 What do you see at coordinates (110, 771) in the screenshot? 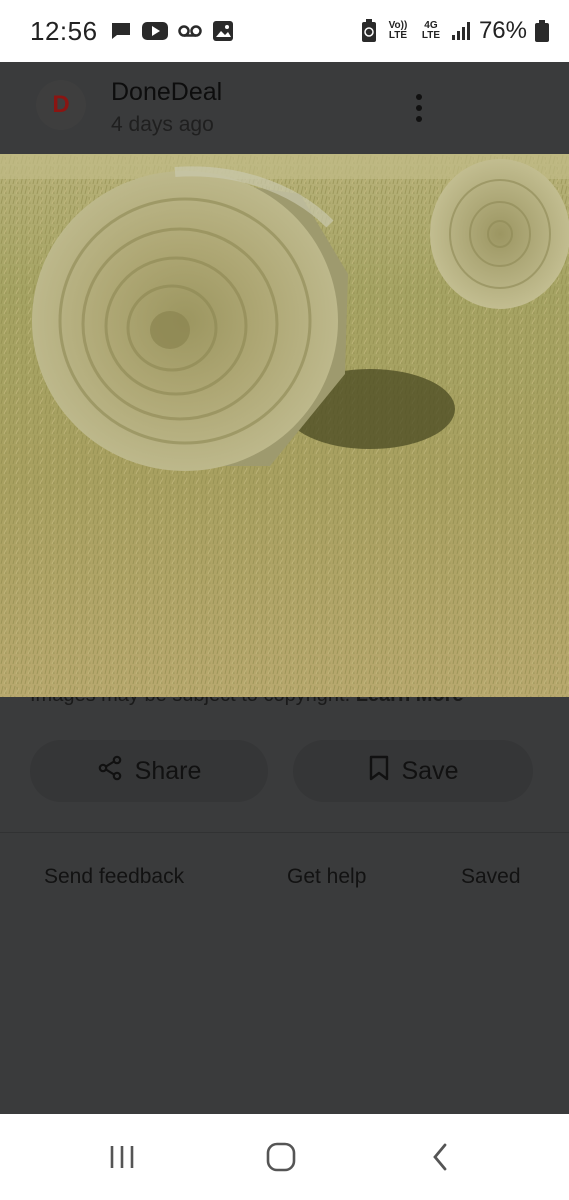
I see `share-icon` at bounding box center [110, 771].